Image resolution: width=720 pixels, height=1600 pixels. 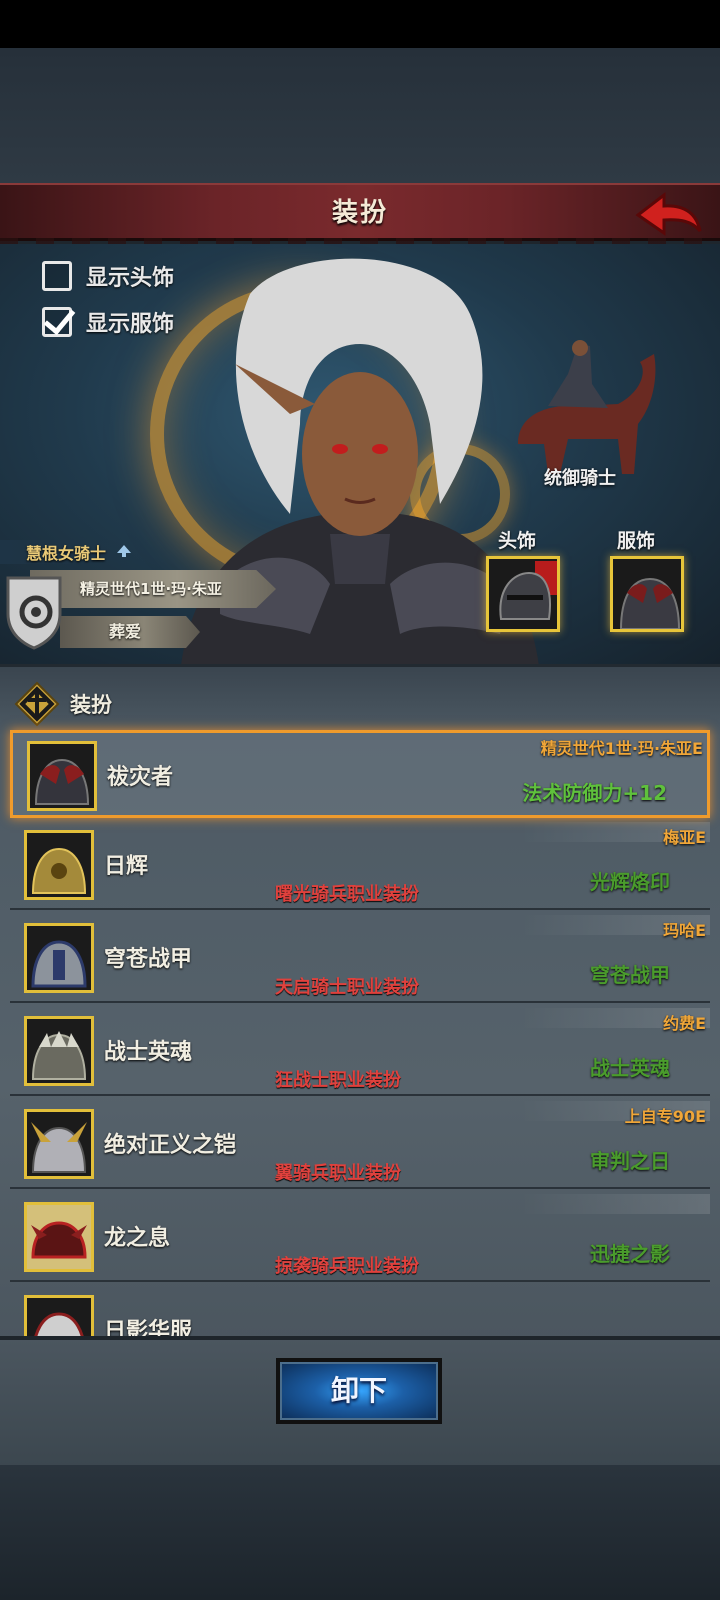 I want to click on outfit-effect: 法术防御力+12, so click(x=594, y=793).